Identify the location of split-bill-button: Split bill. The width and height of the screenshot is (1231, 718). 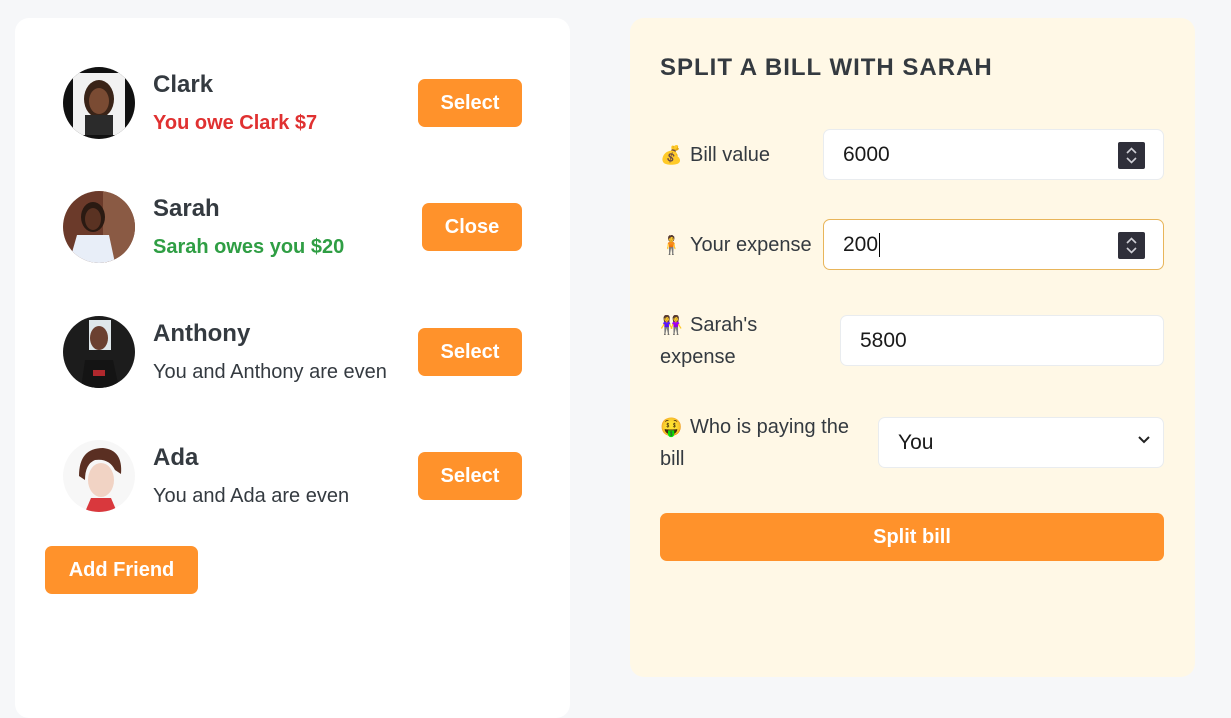
(912, 537).